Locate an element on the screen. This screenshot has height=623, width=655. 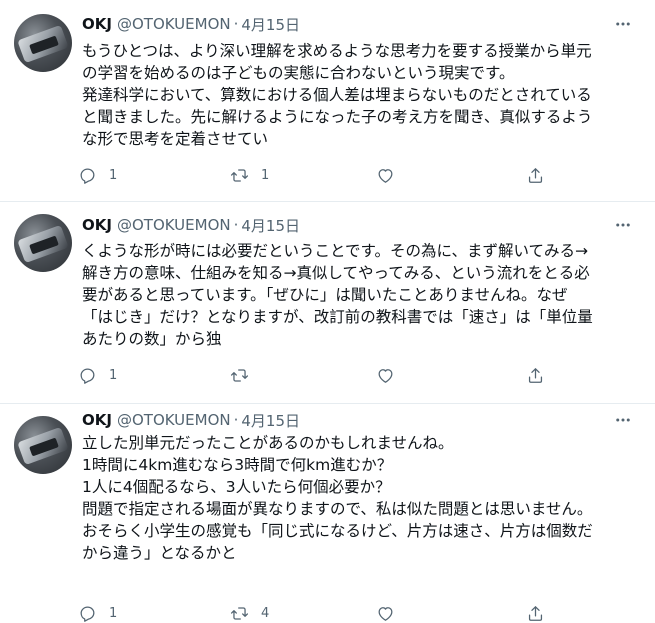
tweet-text-line: 問題で指定される場面が異なりますので、私は似た問題とは思いません。 is located at coordinates (337, 509).